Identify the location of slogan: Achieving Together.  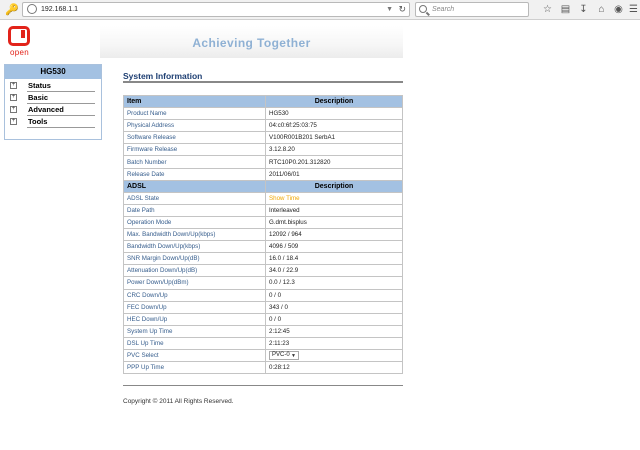
(251, 43).